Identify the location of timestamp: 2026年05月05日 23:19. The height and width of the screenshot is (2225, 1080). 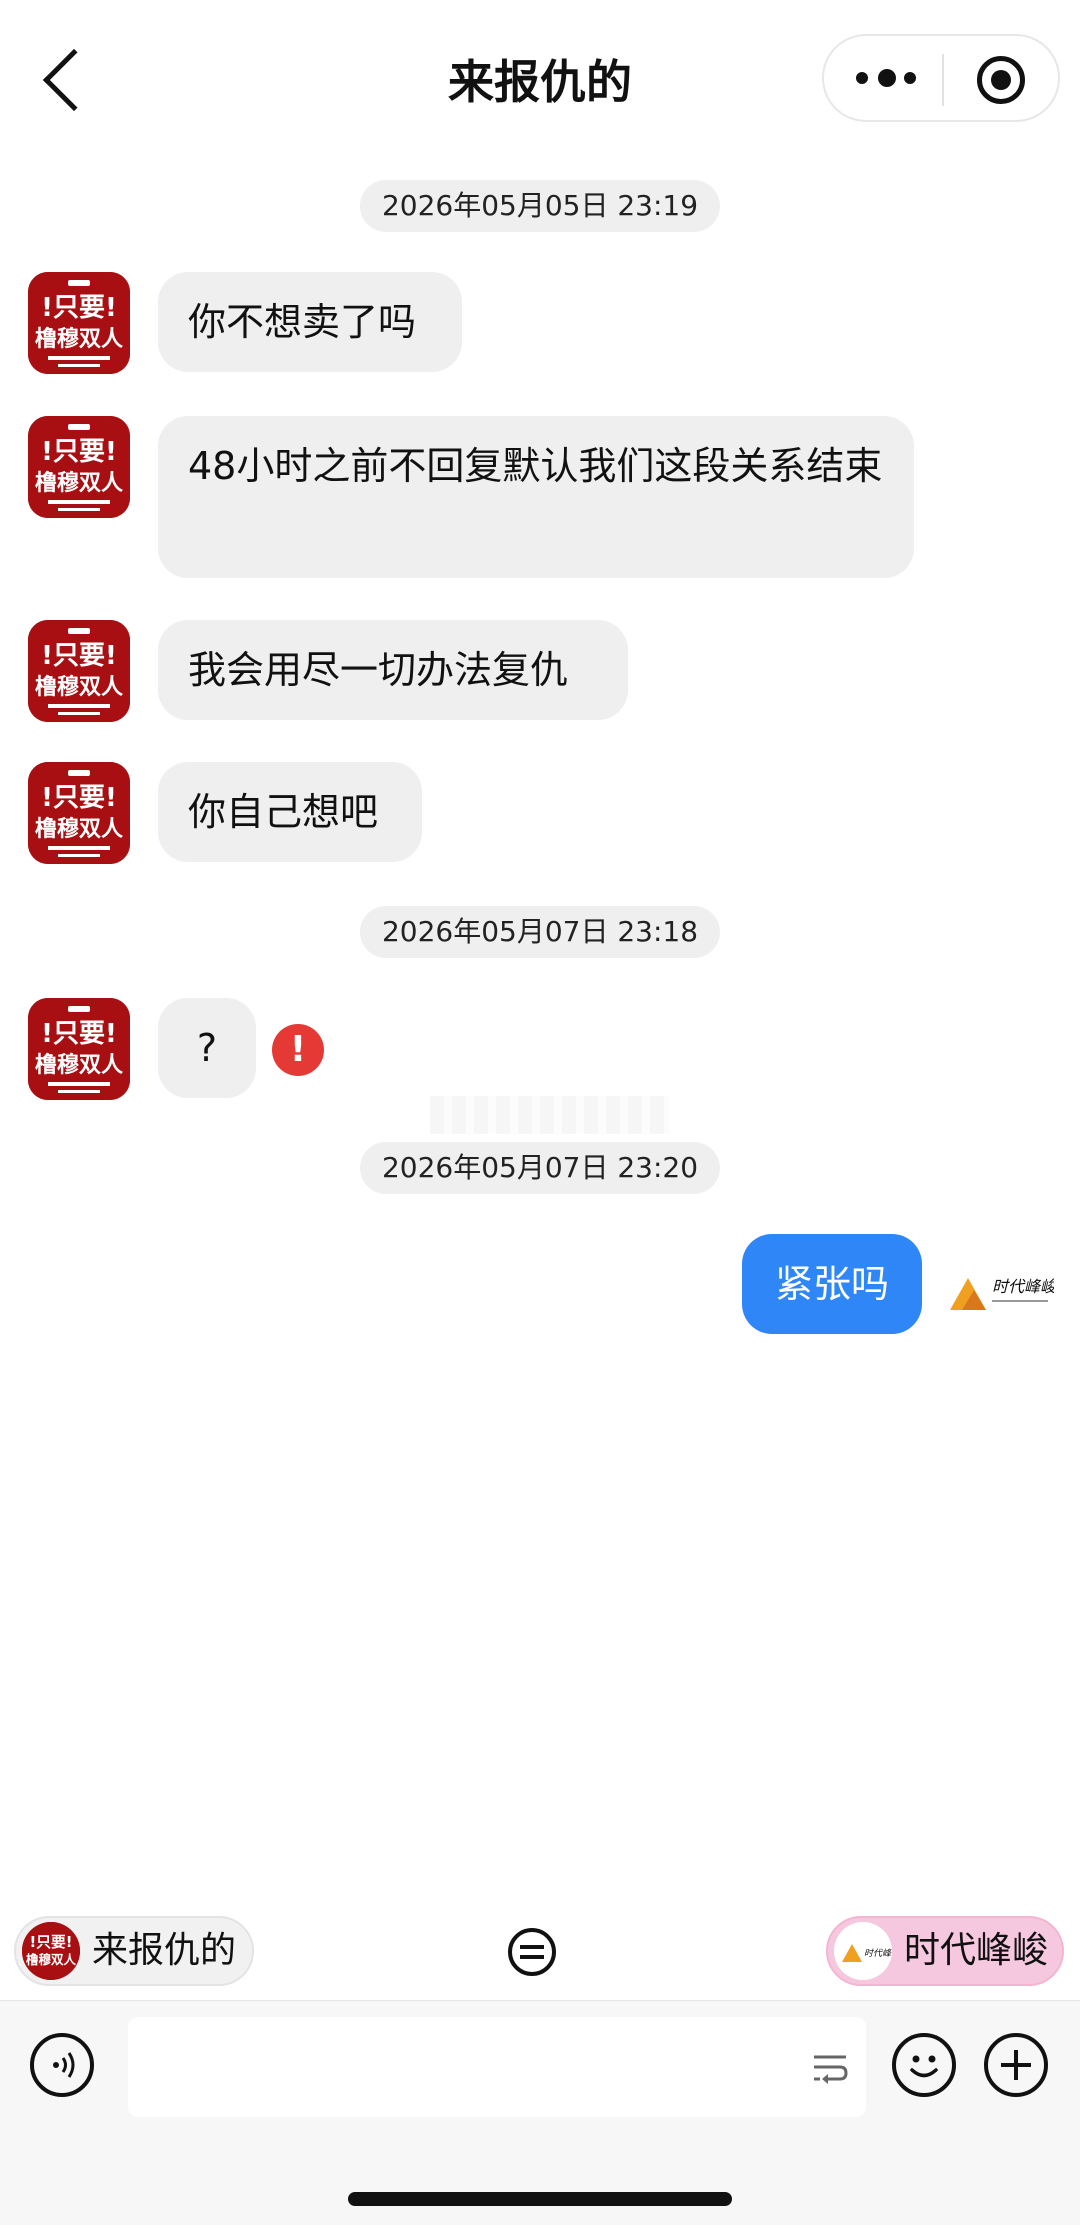
(540, 206).